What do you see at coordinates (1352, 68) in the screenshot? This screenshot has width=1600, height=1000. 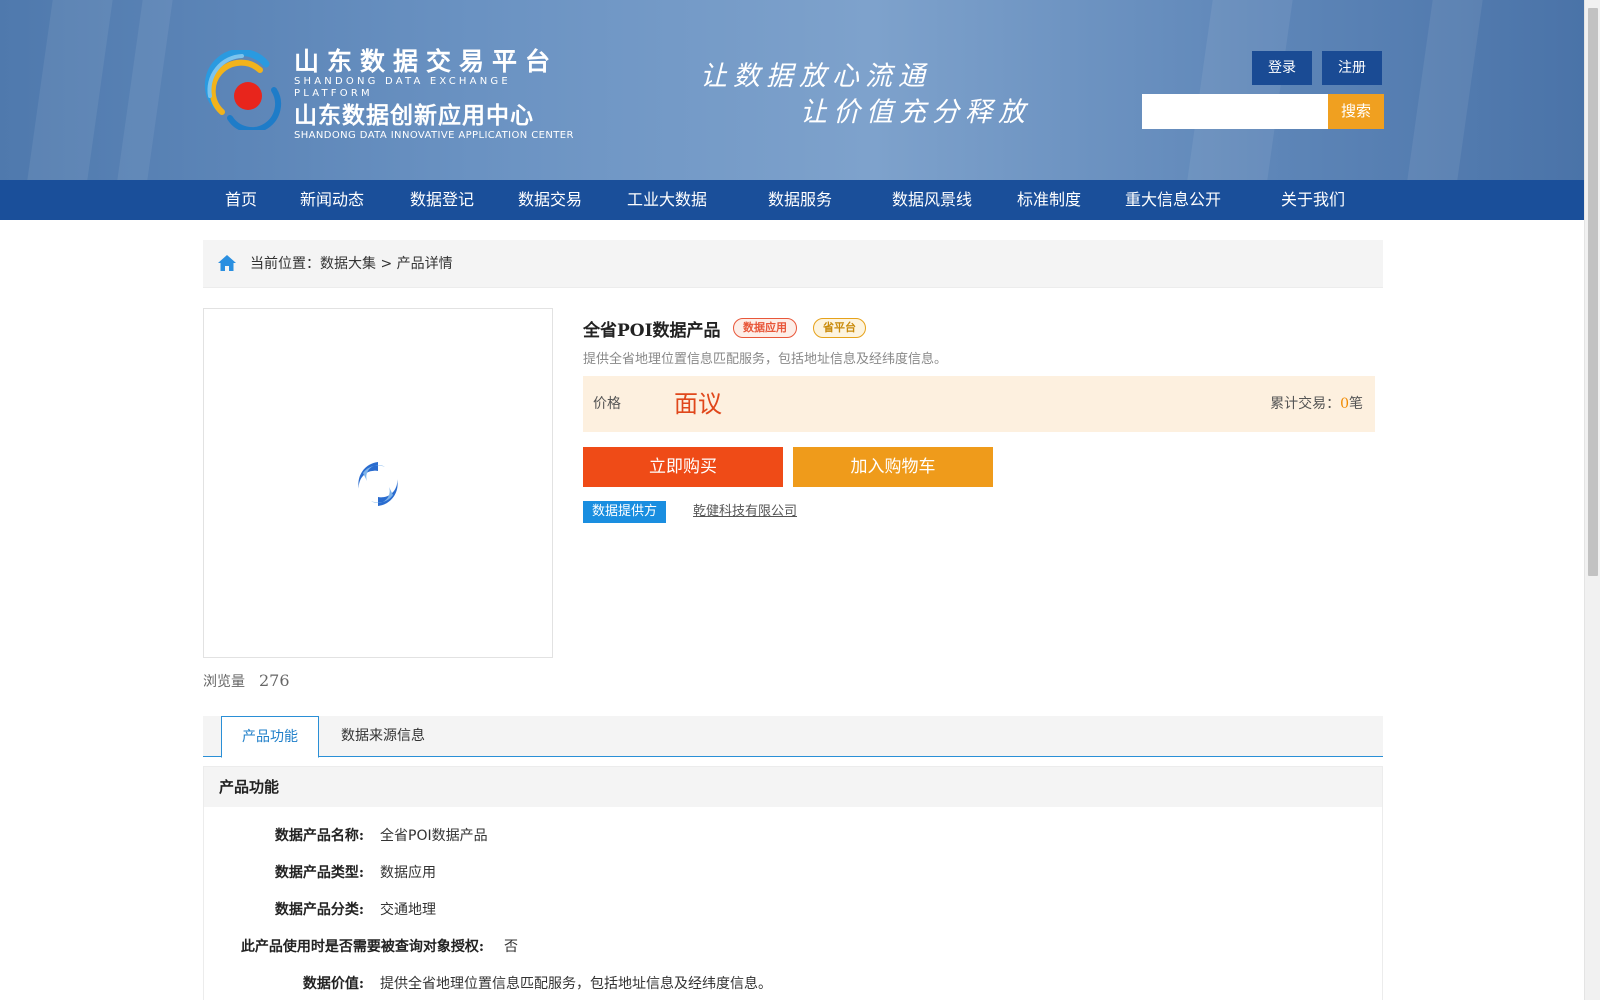 I see `register-button: 注册` at bounding box center [1352, 68].